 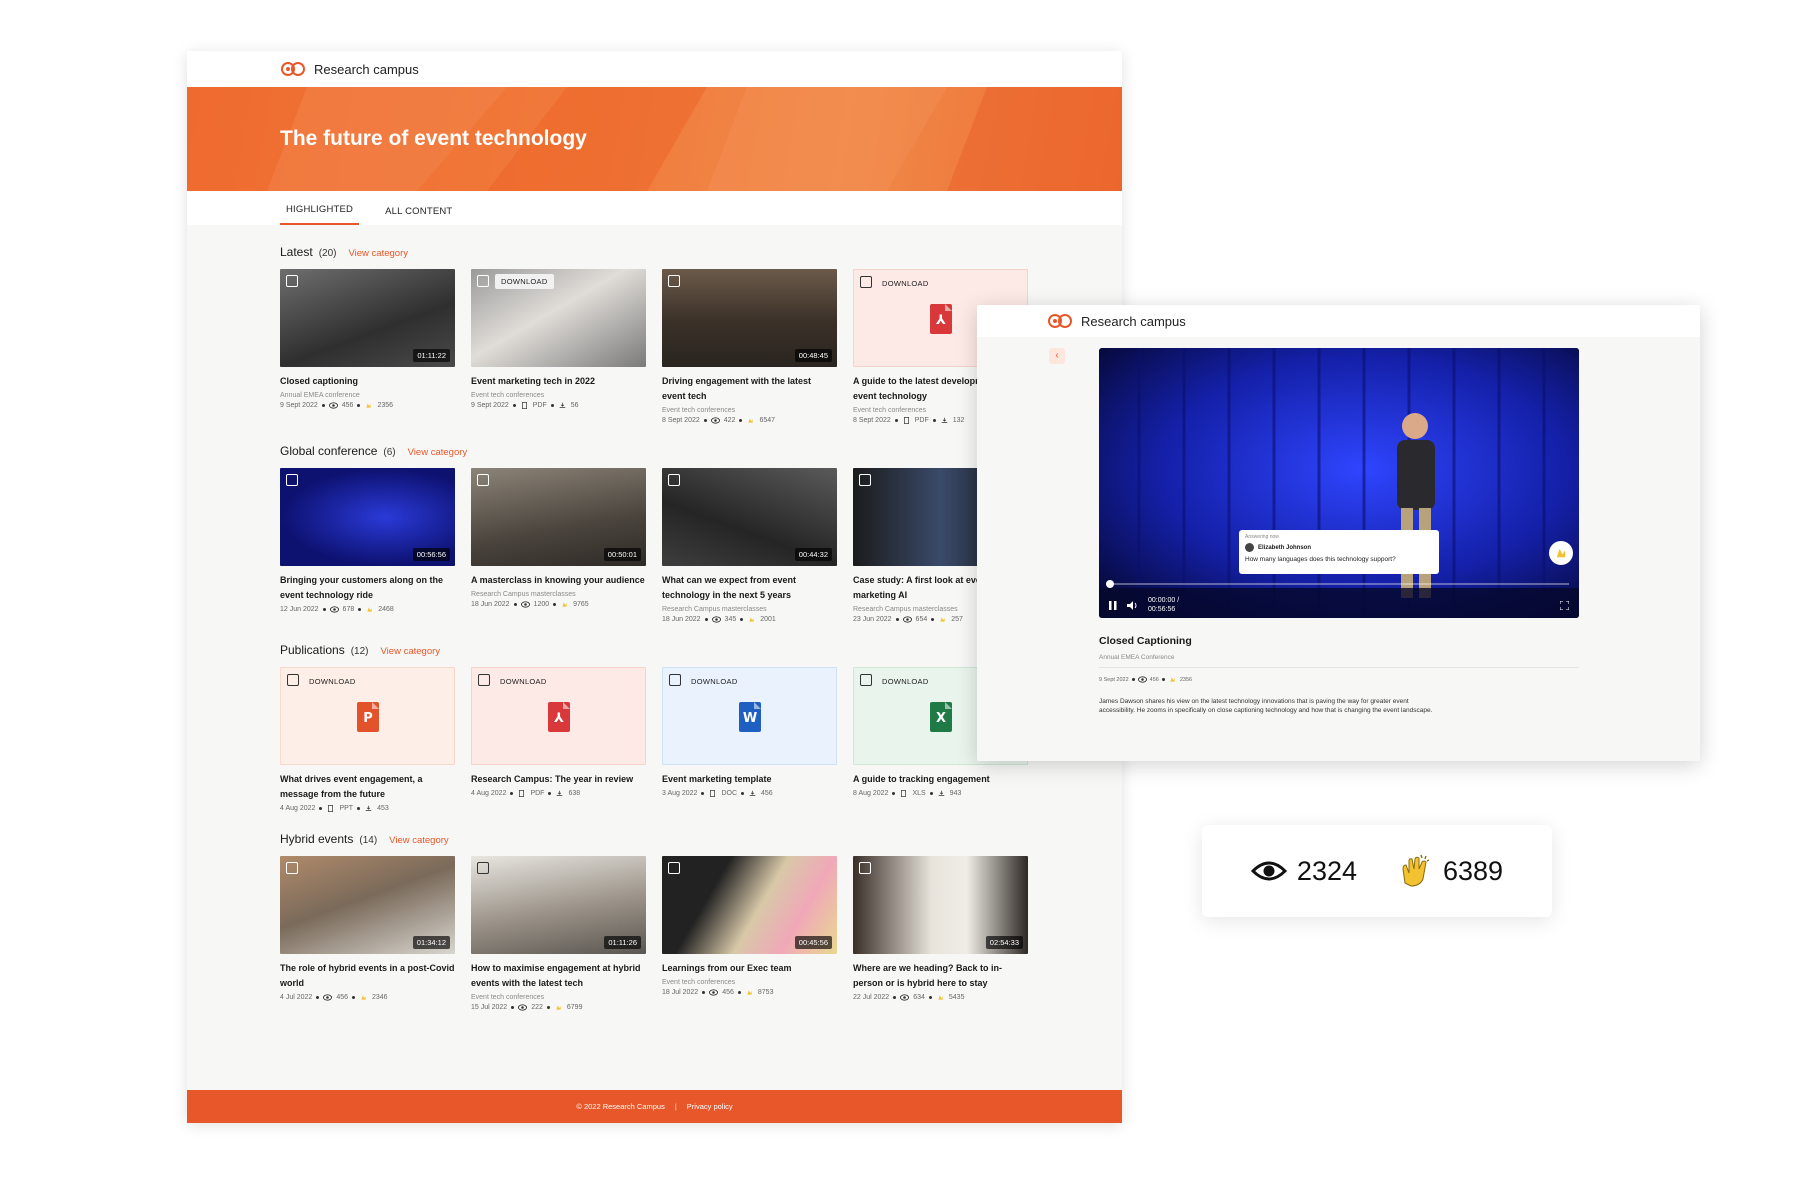 What do you see at coordinates (730, 619) in the screenshot?
I see `view-count: 345` at bounding box center [730, 619].